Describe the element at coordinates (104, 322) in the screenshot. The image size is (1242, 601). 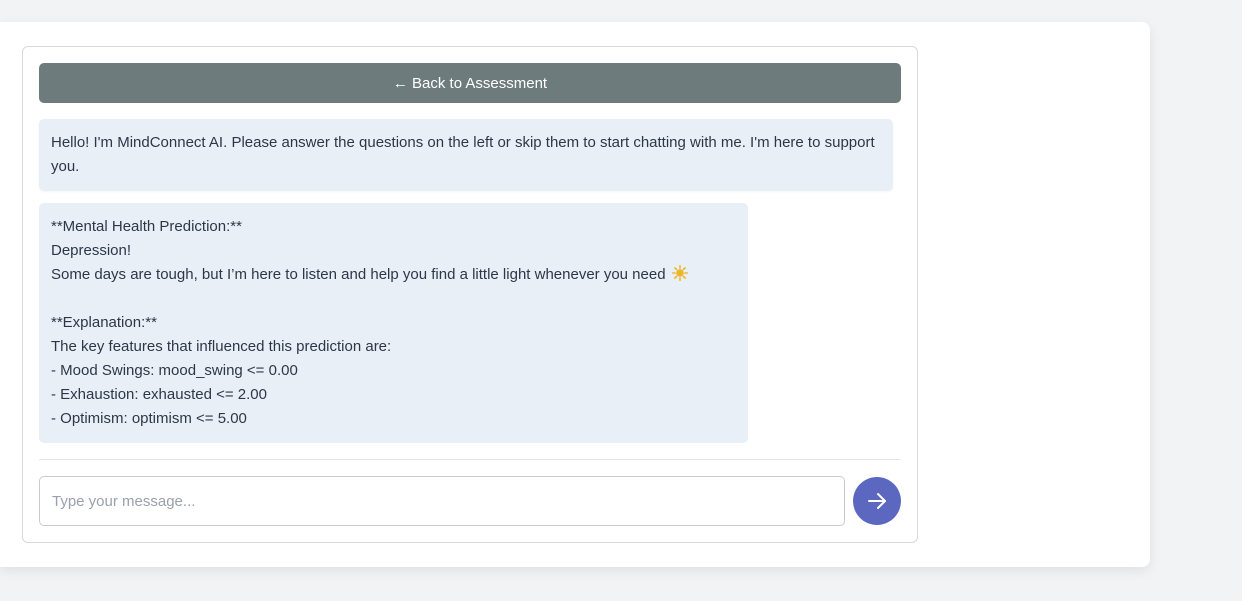
I see `message-line: **Explanation:**` at that location.